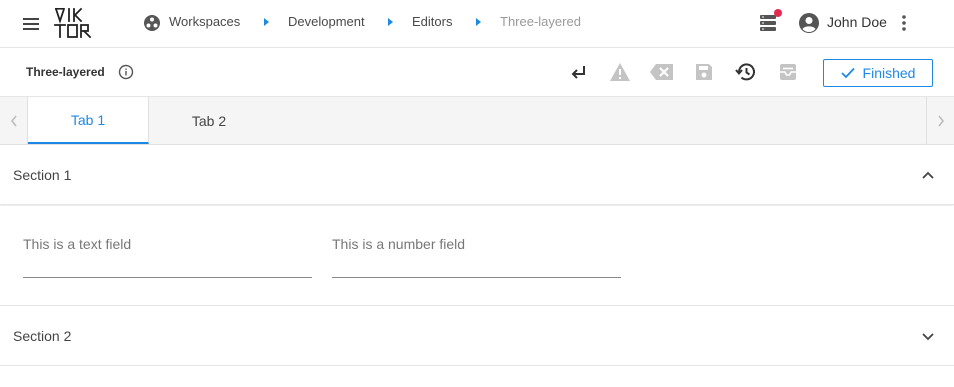 The width and height of the screenshot is (954, 387). Describe the element at coordinates (477, 121) in the screenshot. I see `tab-bar: Tab 1 Tab 2` at that location.